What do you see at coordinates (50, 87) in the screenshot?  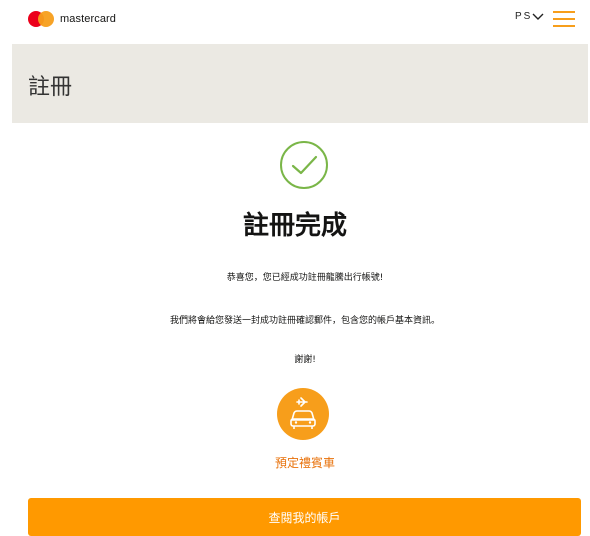 I see `page-title: 註冊` at bounding box center [50, 87].